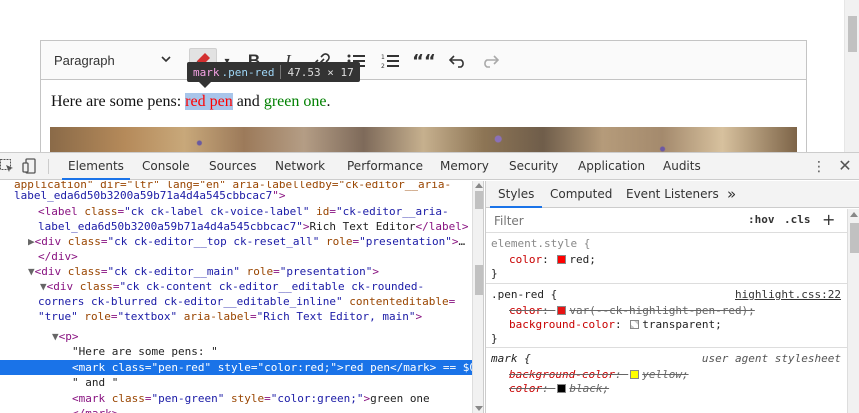 The width and height of the screenshot is (859, 413). Describe the element at coordinates (771, 358) in the screenshot. I see `rule-source-ua: user agent stylesheet` at that location.